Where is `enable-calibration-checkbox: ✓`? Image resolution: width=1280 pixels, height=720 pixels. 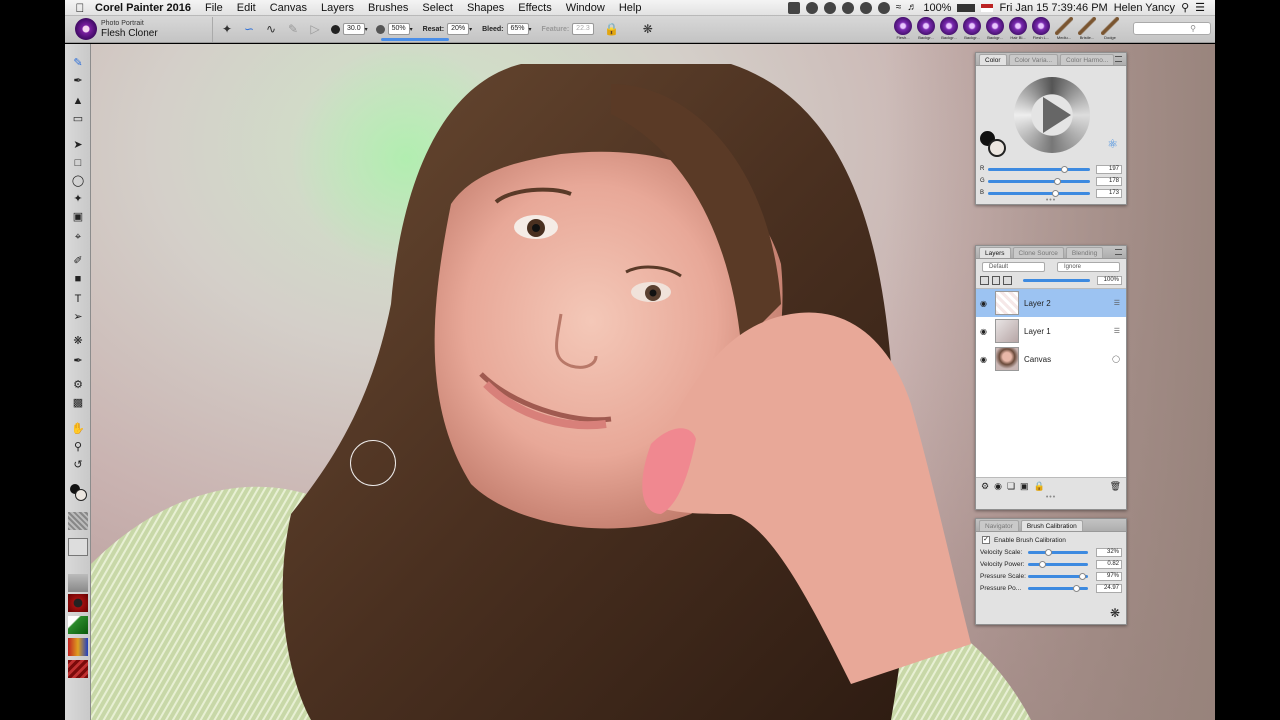 enable-calibration-checkbox: ✓ is located at coordinates (986, 540).